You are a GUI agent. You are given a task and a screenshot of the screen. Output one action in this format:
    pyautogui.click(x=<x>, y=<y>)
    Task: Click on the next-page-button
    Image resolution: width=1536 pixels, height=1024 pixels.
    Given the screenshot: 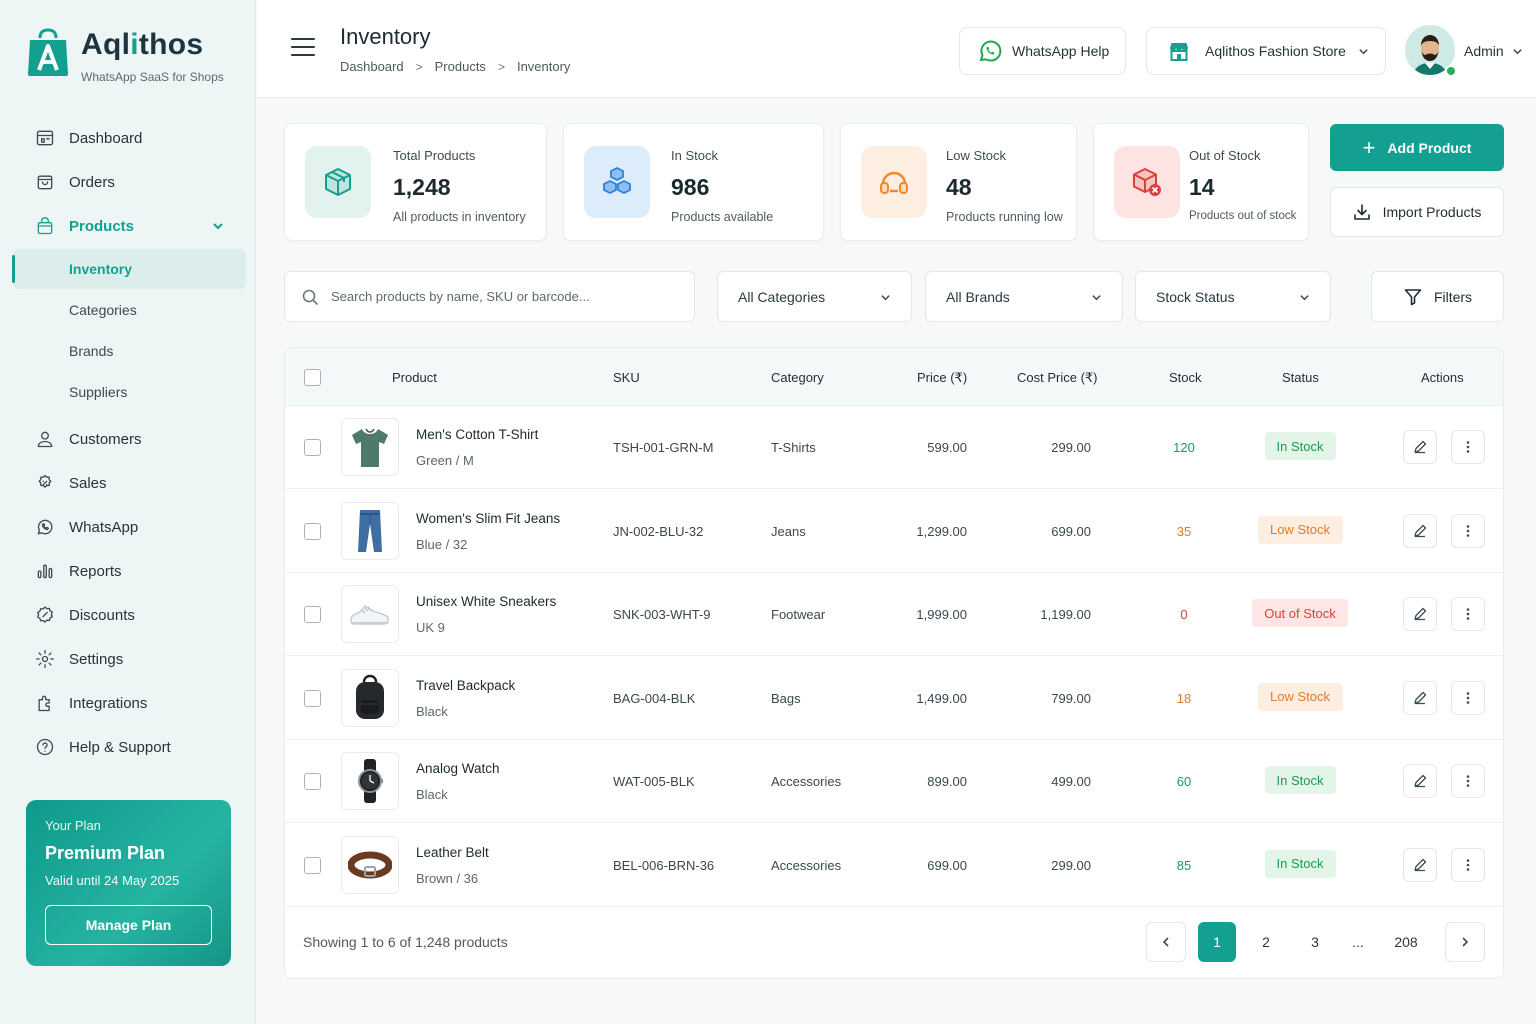 What is the action you would take?
    pyautogui.click(x=1465, y=942)
    